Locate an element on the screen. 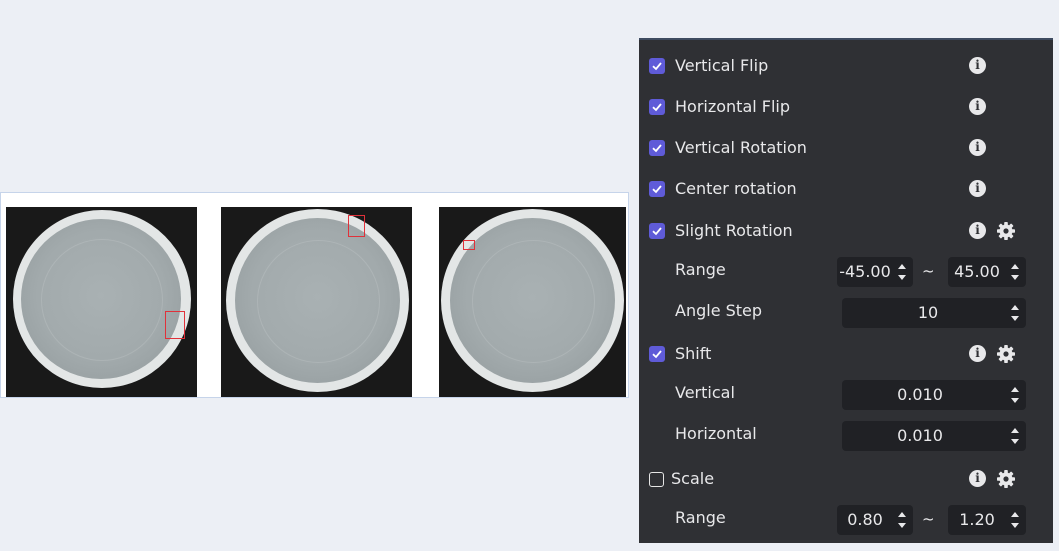 The image size is (1059, 551). rotation-range-min-stepper: -45.00 is located at coordinates (875, 272).